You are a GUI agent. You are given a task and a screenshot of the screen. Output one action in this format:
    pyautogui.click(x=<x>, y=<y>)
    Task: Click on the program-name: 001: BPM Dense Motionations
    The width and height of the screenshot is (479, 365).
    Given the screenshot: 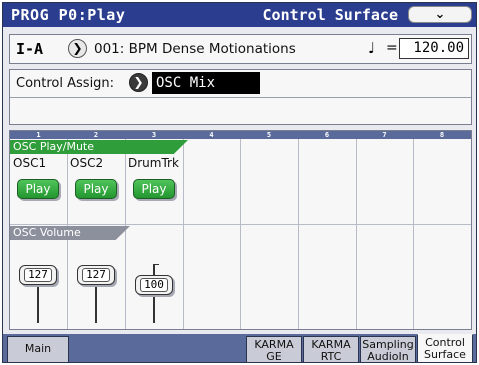 What is the action you would take?
    pyautogui.click(x=195, y=49)
    